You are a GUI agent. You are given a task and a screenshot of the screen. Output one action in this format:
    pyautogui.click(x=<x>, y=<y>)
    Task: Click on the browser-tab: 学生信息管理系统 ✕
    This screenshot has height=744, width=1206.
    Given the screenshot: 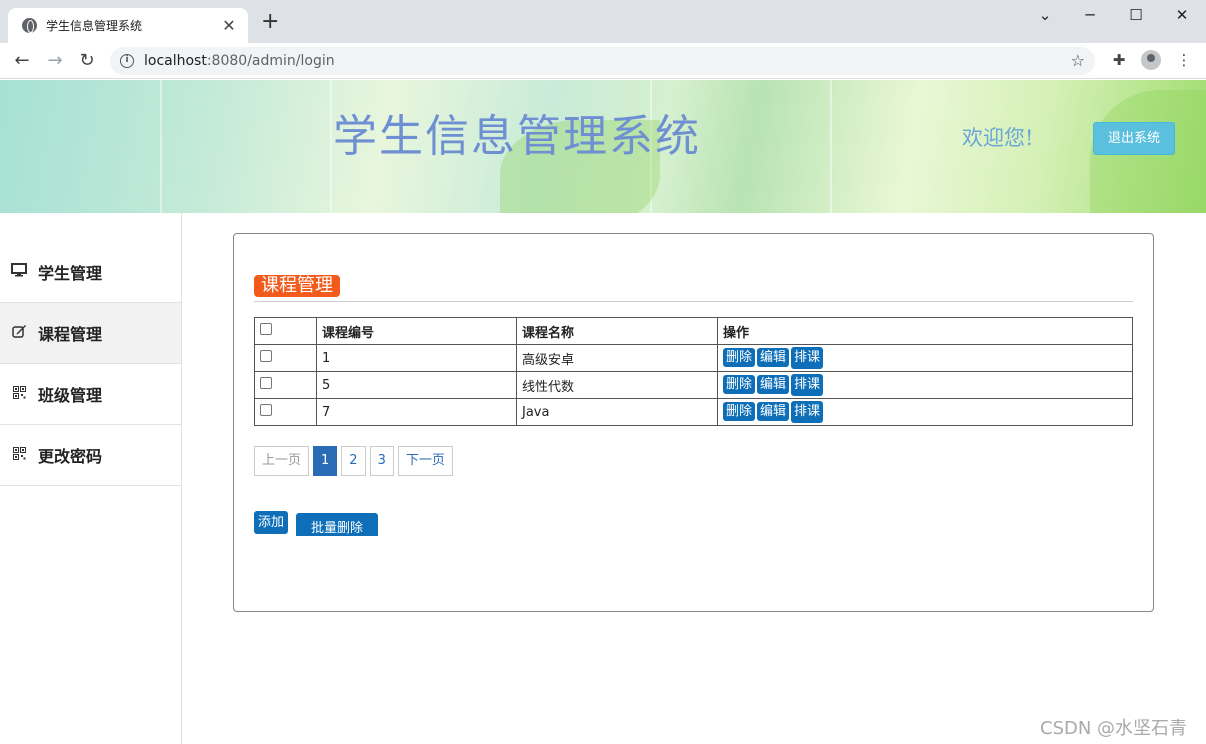 What is the action you would take?
    pyautogui.click(x=128, y=25)
    